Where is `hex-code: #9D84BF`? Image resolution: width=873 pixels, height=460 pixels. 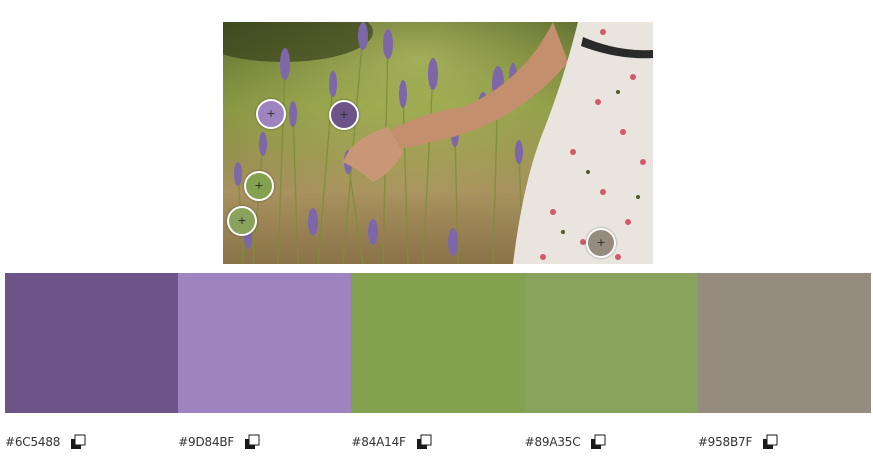
hex-code: #9D84BF is located at coordinates (206, 442).